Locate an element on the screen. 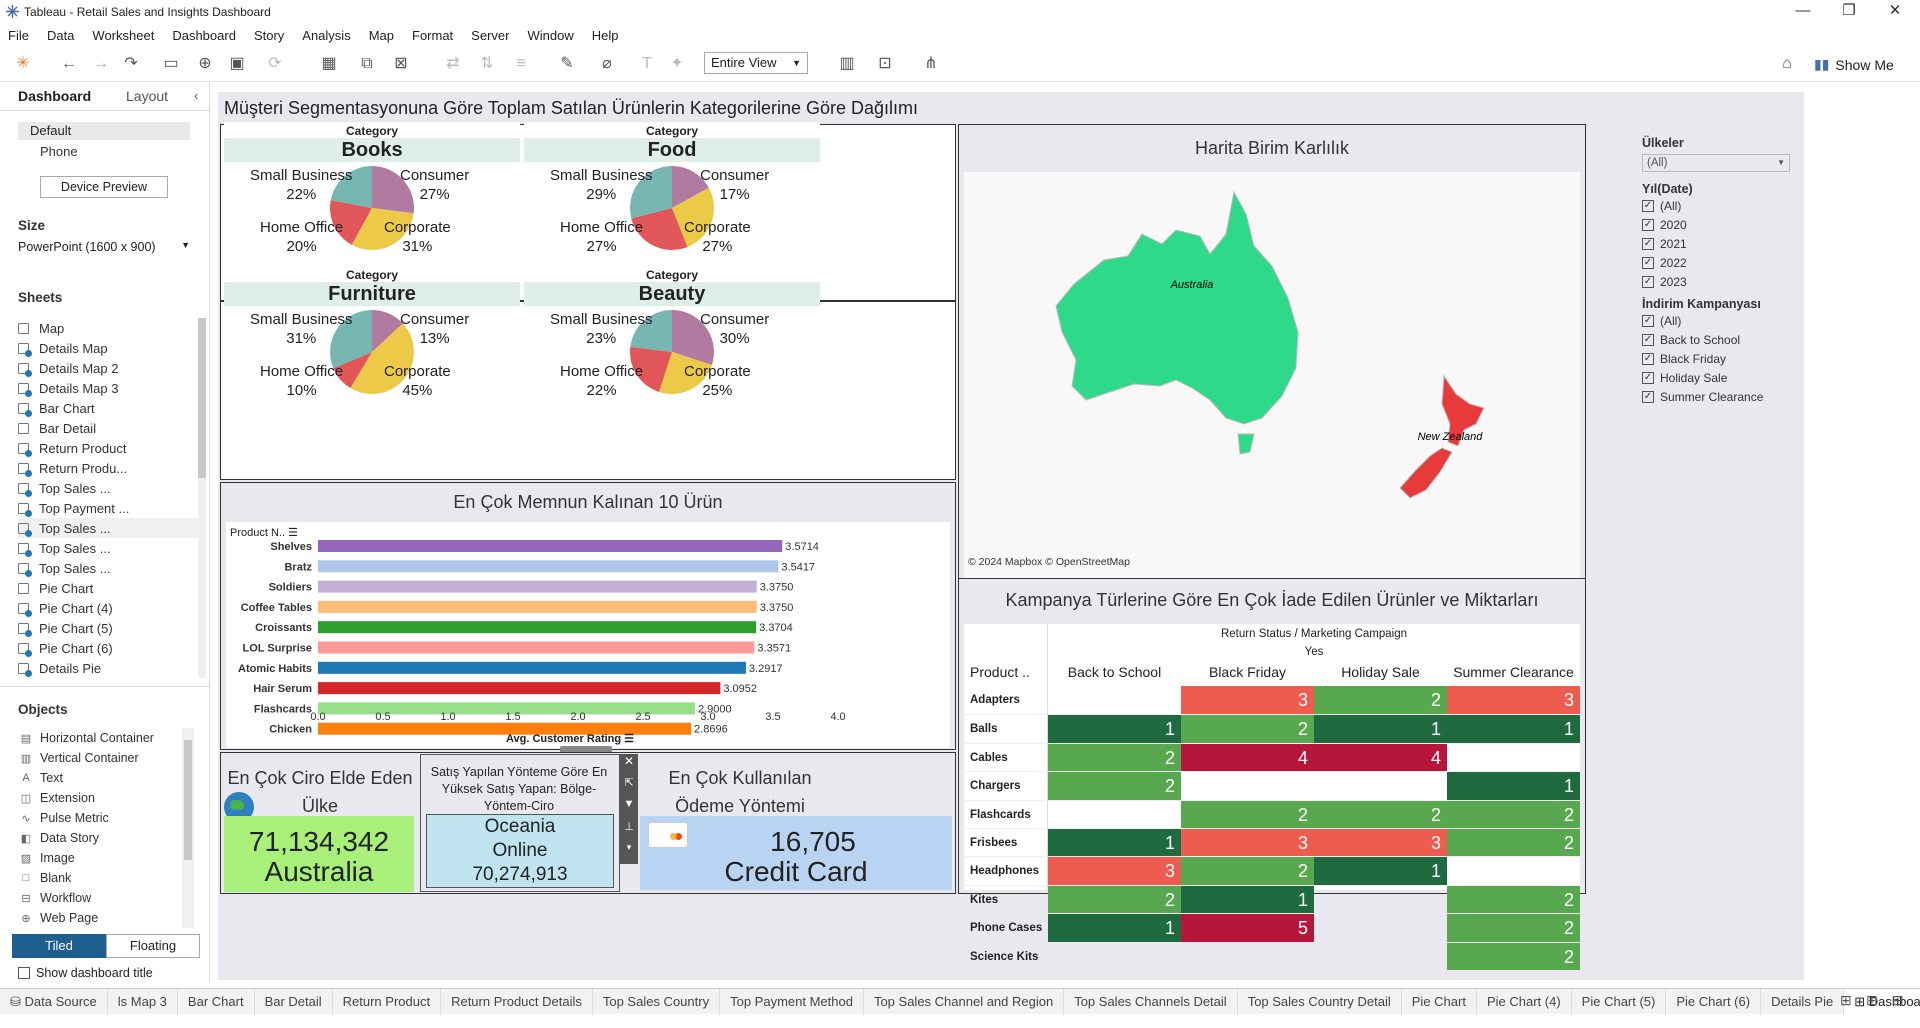 This screenshot has width=1920, height=1028. sheet-item: Map is located at coordinates (108, 328).